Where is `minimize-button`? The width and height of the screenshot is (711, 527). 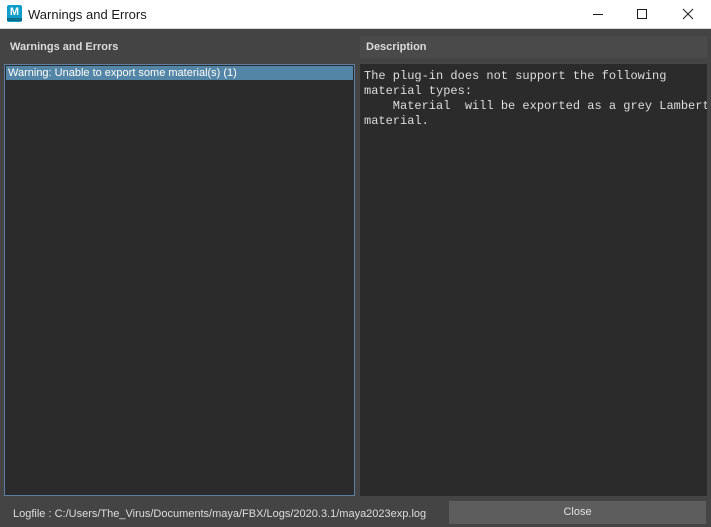 minimize-button is located at coordinates (598, 14).